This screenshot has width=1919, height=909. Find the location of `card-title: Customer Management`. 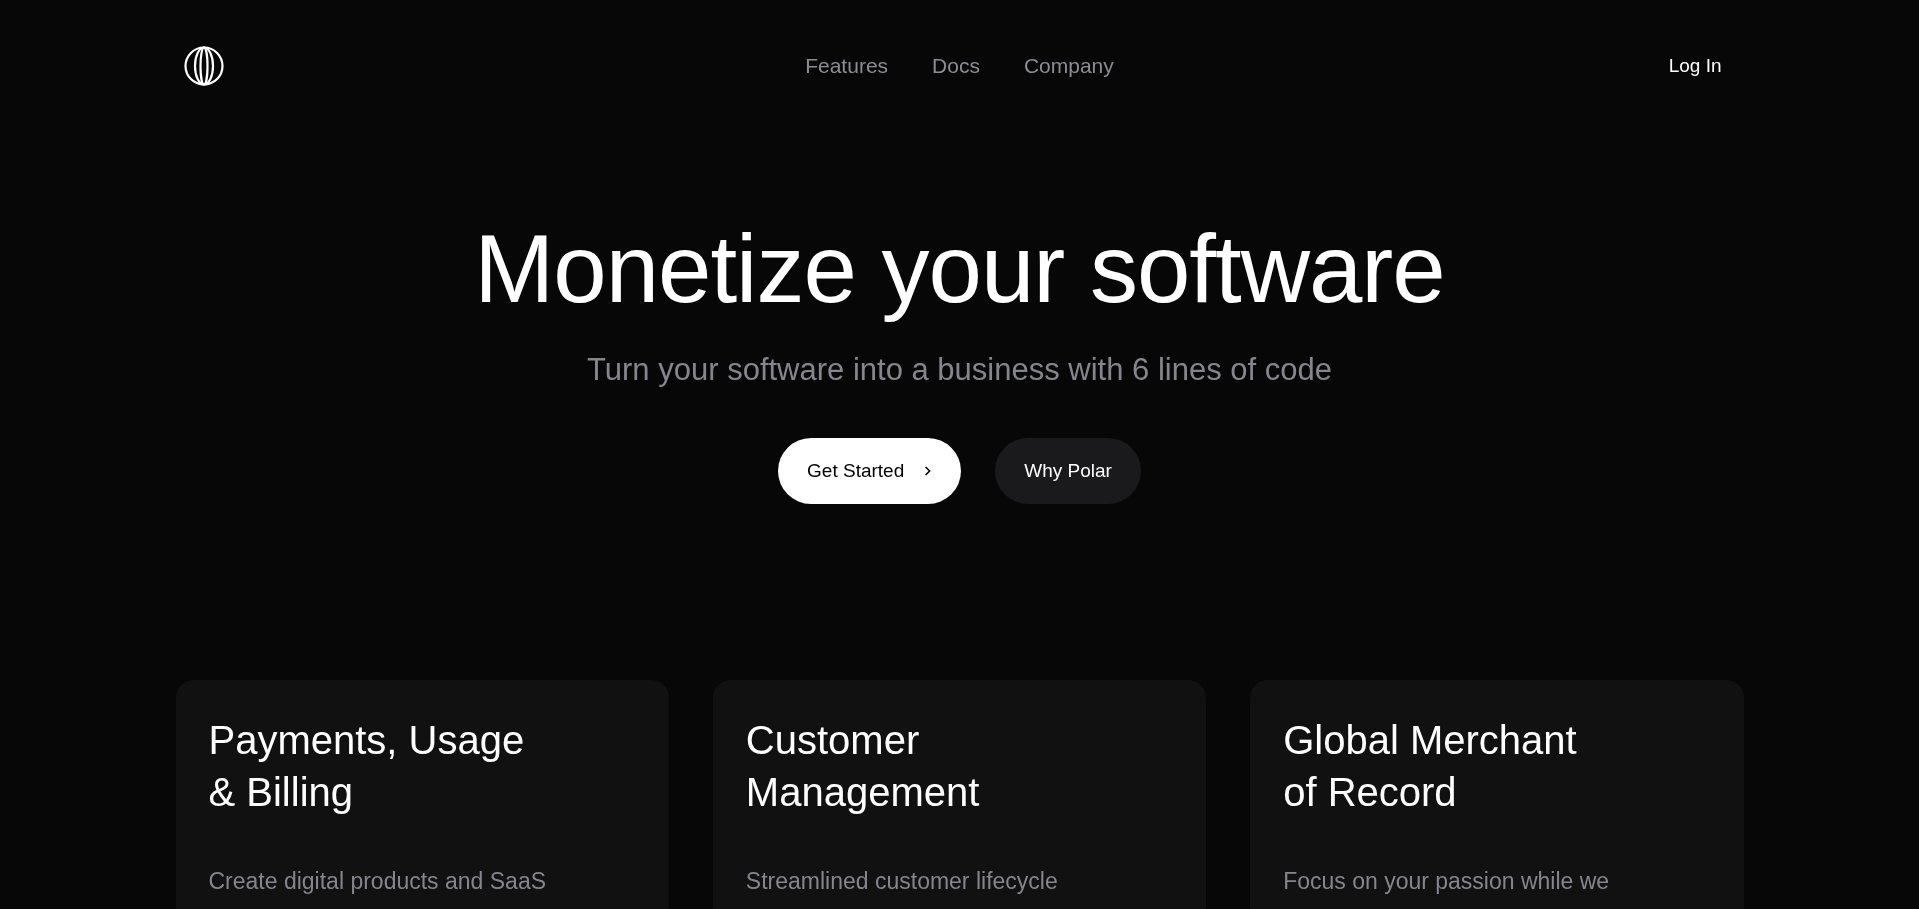

card-title: Customer Management is located at coordinates (863, 766).